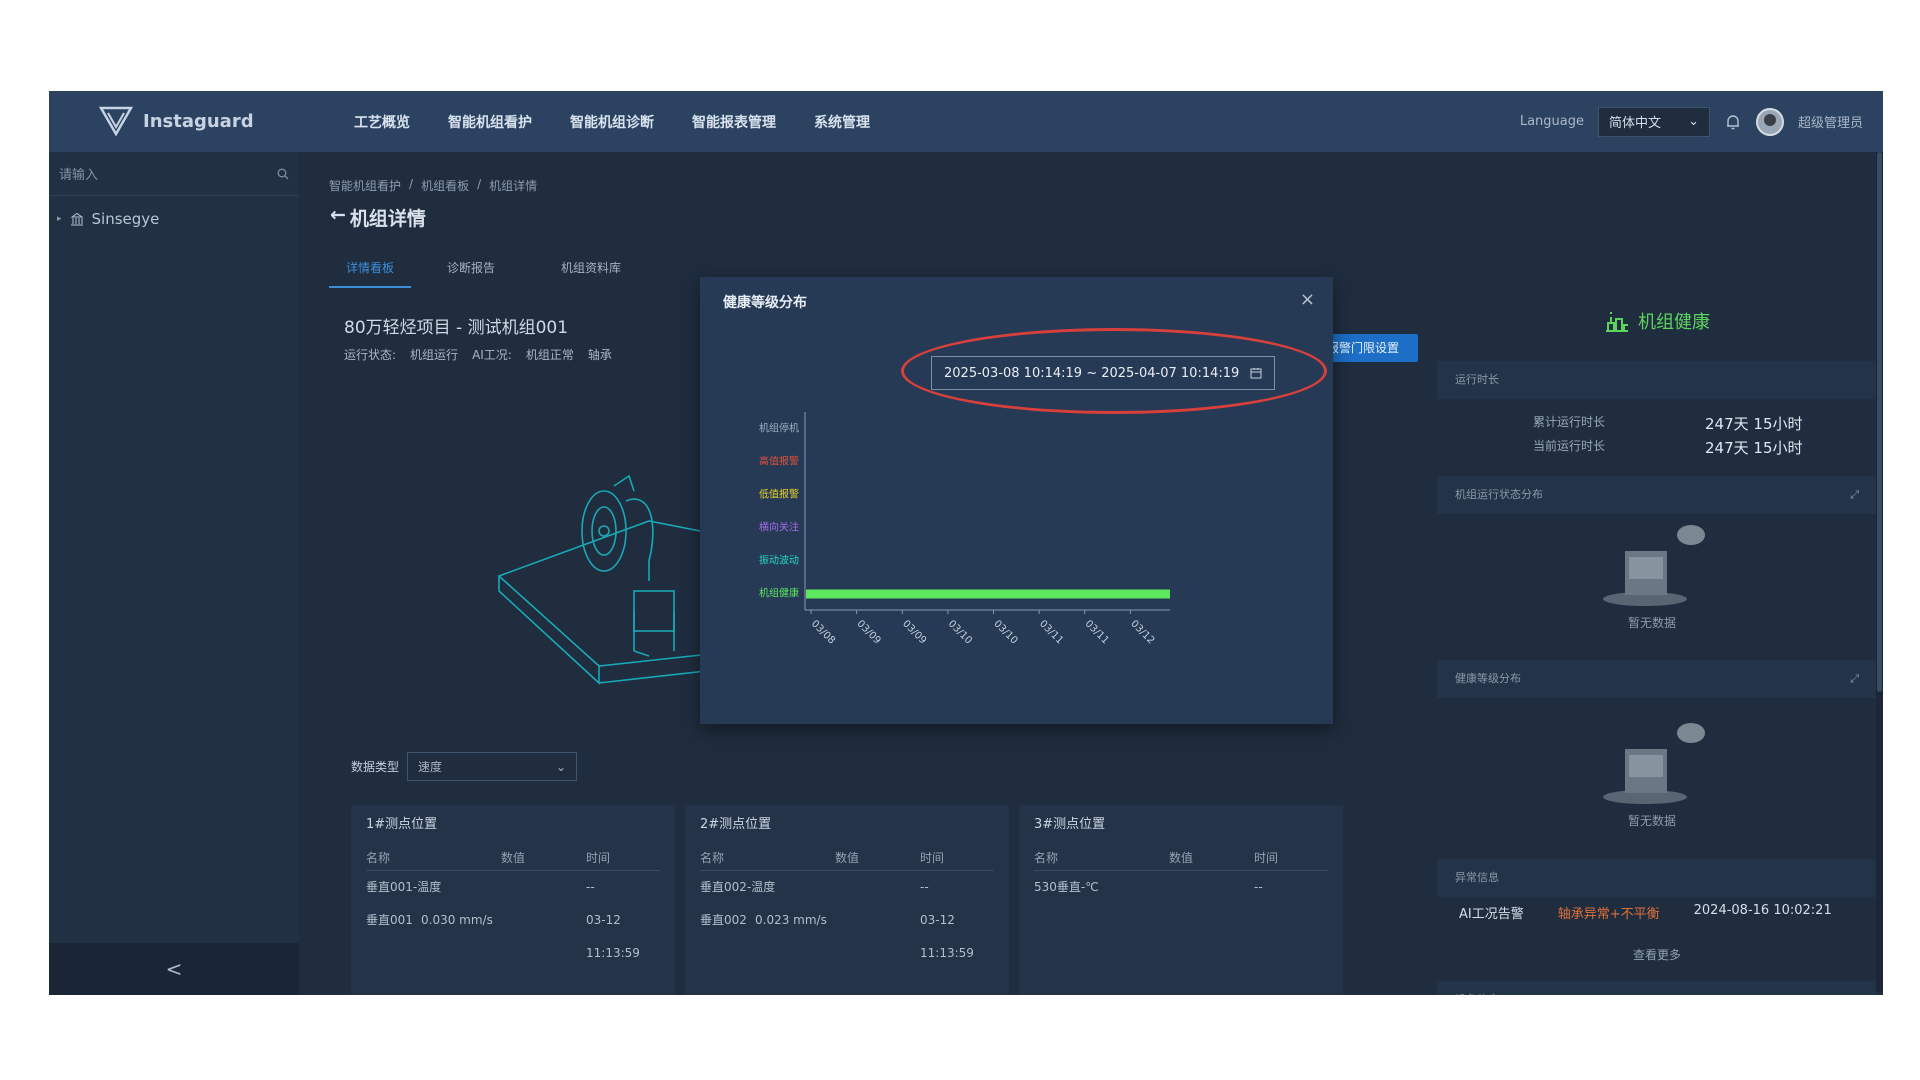 This screenshot has width=1920, height=1080. Describe the element at coordinates (375, 767) in the screenshot. I see `data-type-label: 数据类型` at that location.